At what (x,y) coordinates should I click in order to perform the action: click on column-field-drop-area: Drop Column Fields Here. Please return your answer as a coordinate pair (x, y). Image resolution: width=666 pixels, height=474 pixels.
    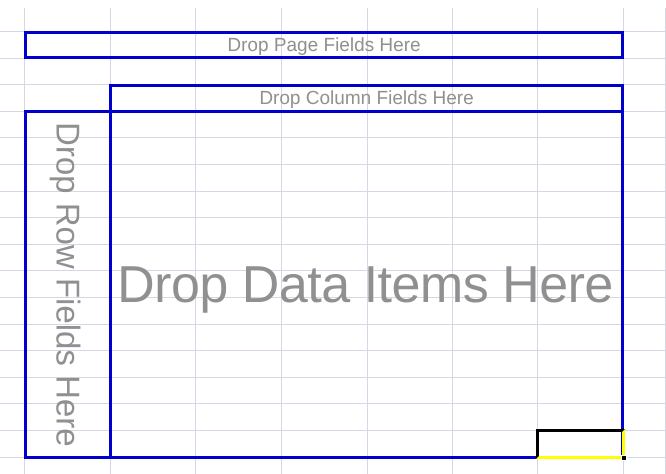
    Looking at the image, I should click on (366, 98).